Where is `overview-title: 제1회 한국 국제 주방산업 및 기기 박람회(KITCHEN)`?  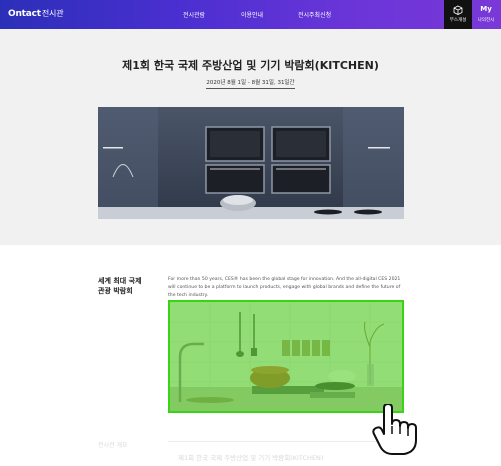
overview-title: 제1회 한국 국제 주방산업 및 기기 박람회(KITCHEN) is located at coordinates (251, 458).